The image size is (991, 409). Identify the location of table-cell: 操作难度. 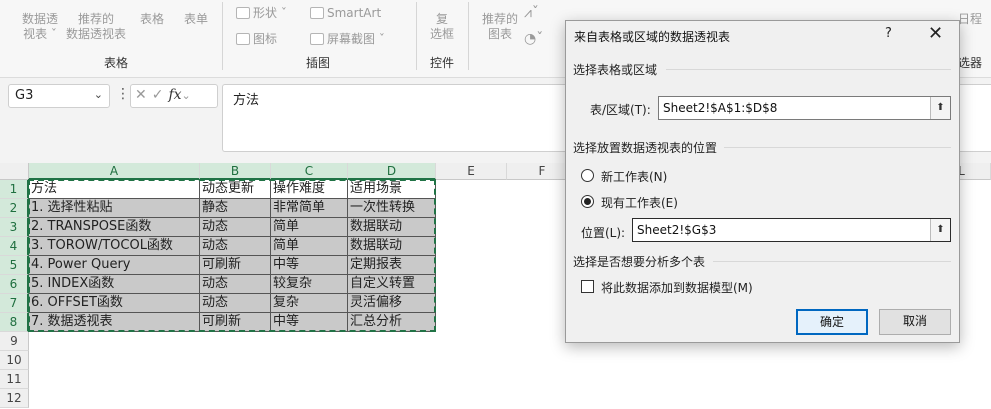
(309, 189).